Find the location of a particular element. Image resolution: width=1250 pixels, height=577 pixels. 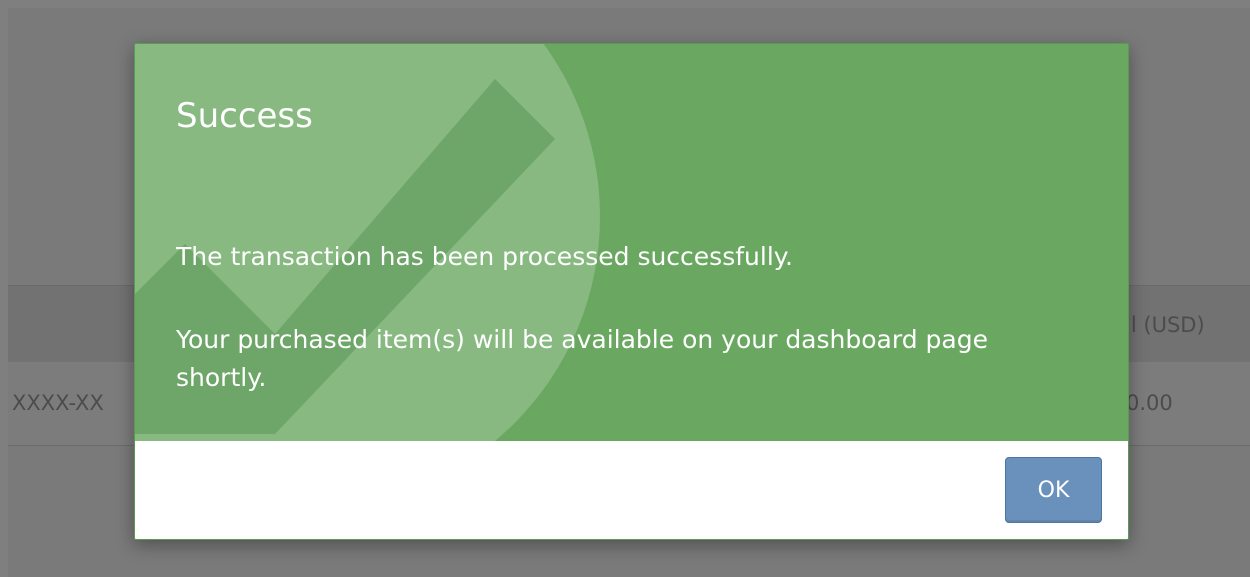

ok-button: OK is located at coordinates (1053, 490).